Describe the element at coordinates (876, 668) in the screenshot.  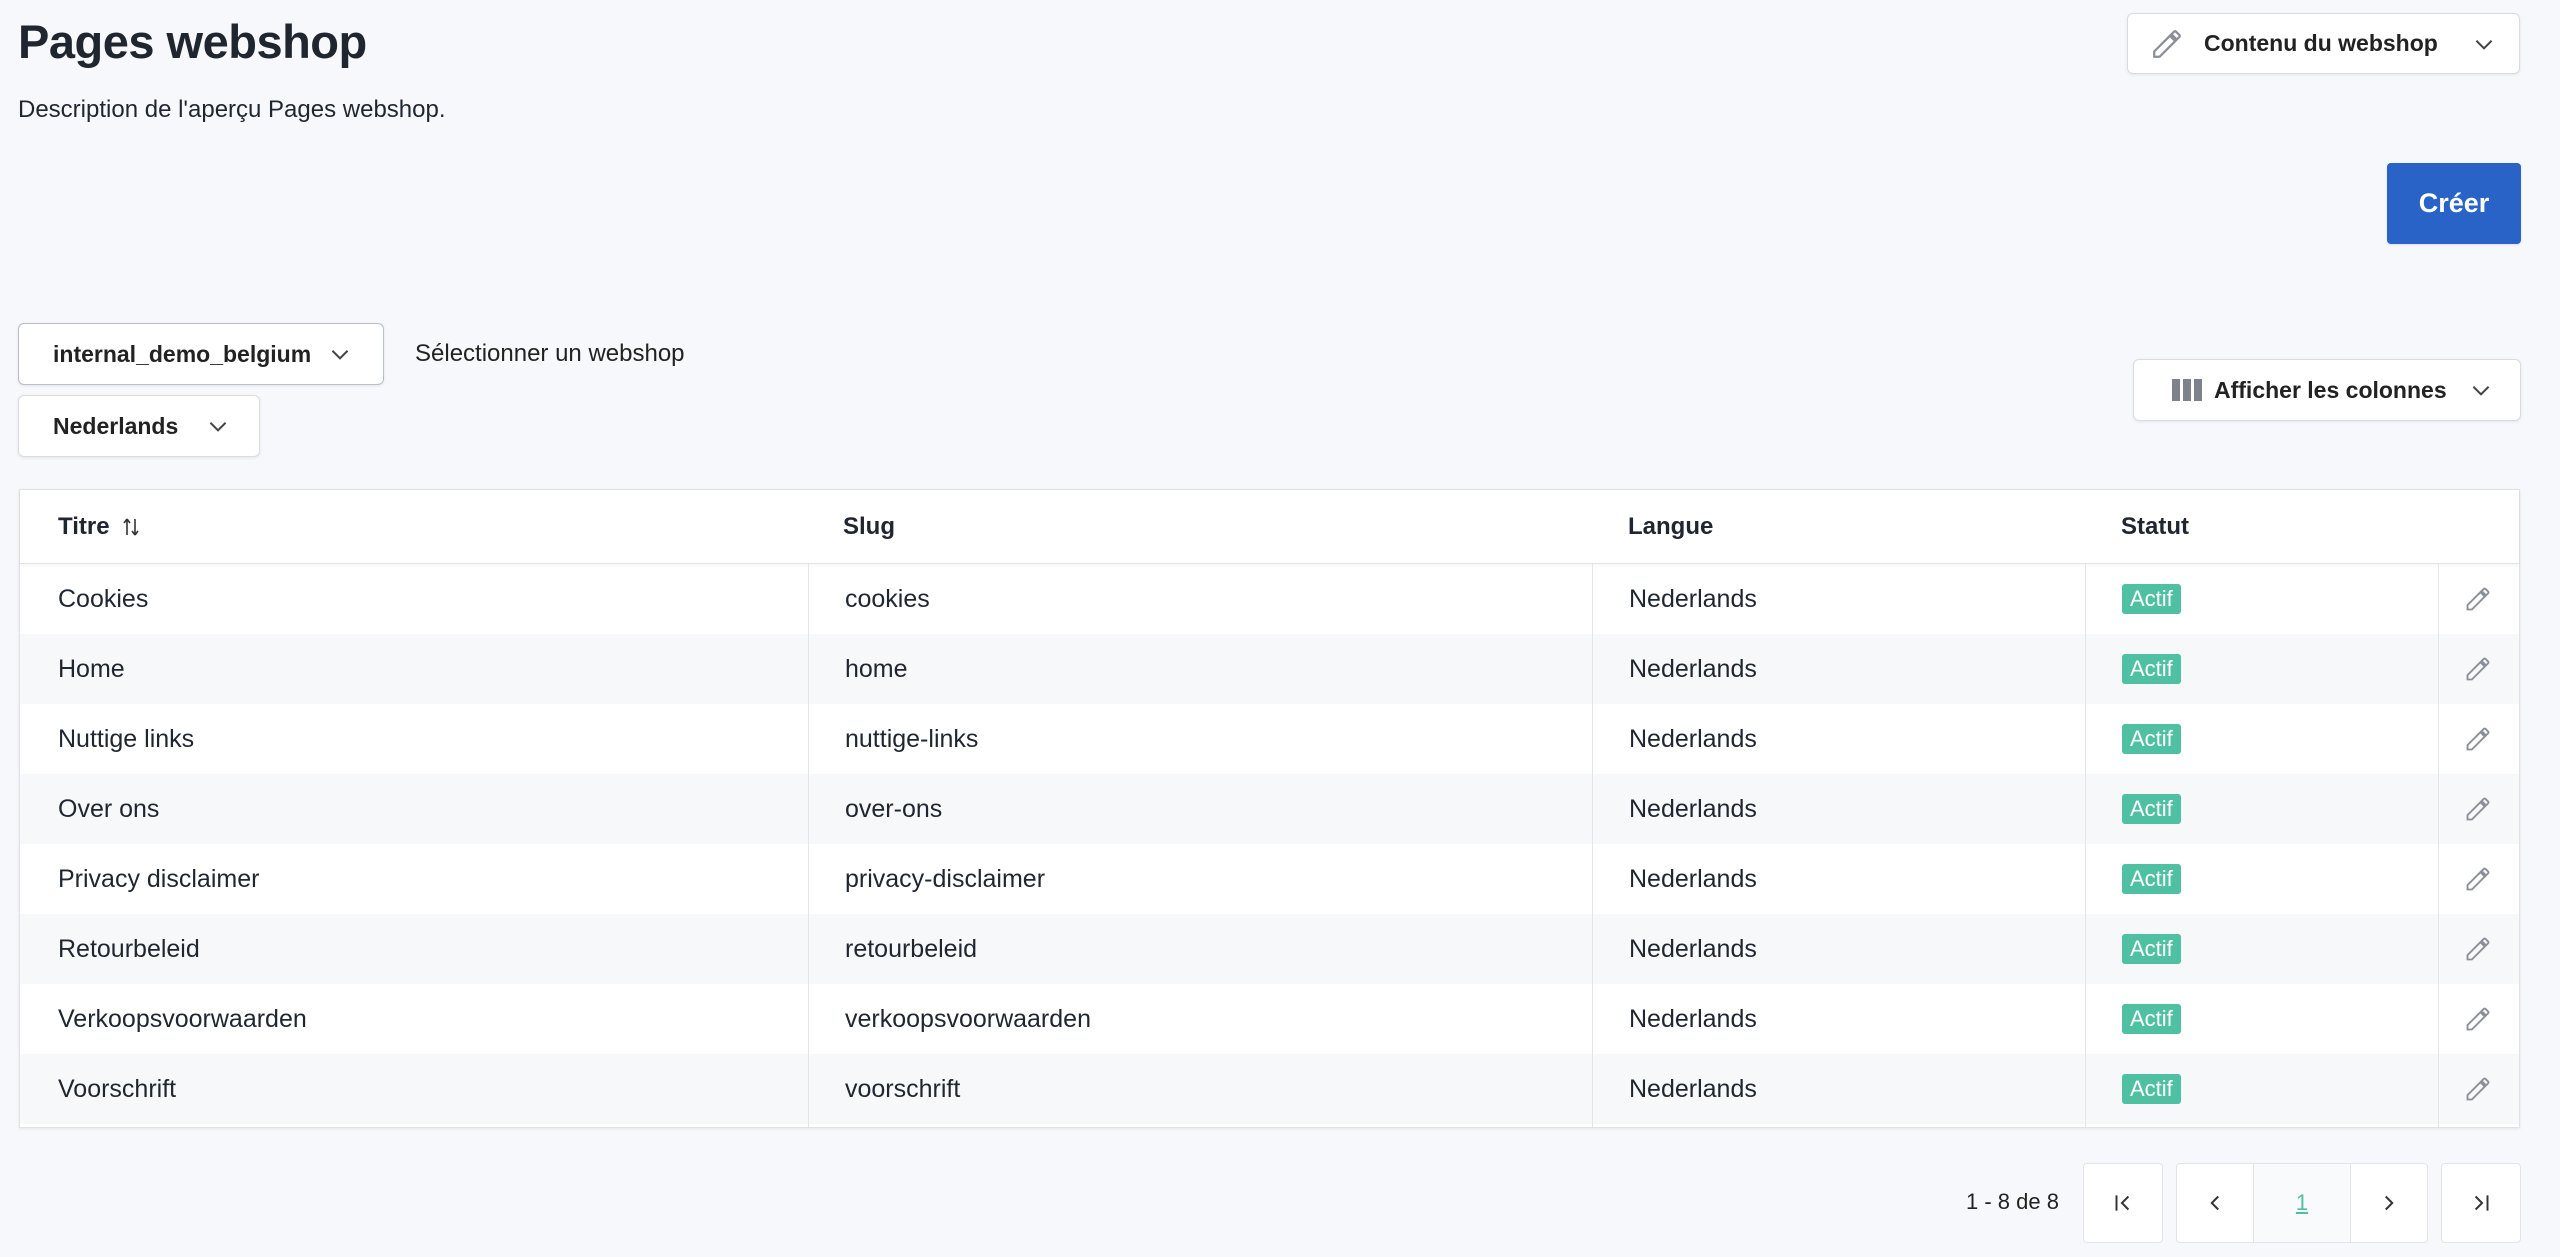
I see `cell-slug: home` at that location.